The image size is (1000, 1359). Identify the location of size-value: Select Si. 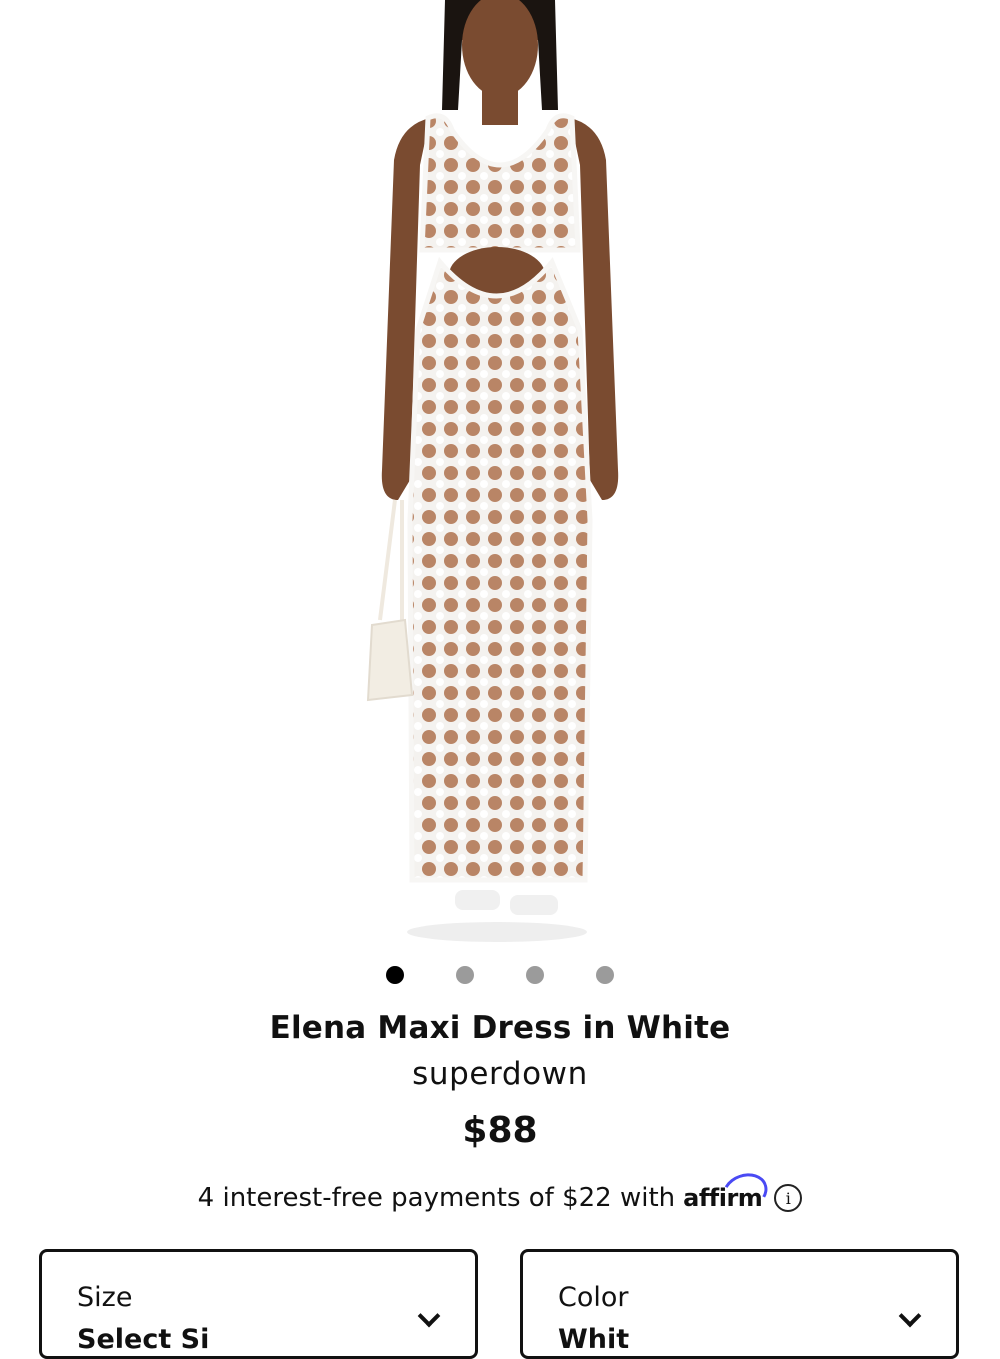
(143, 1339).